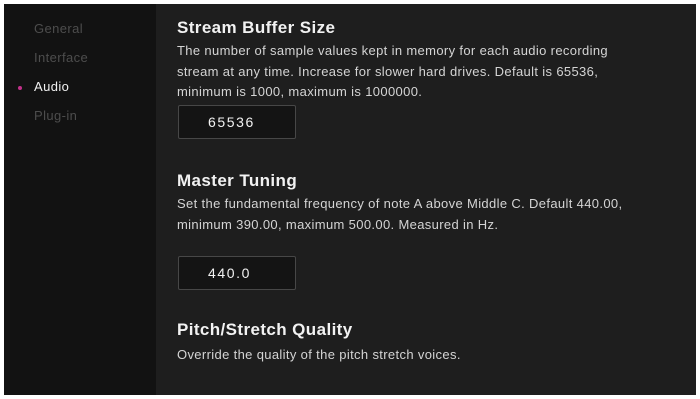 This screenshot has width=700, height=399. I want to click on sidebar-item-plug-in: Plug-in, so click(55, 115).